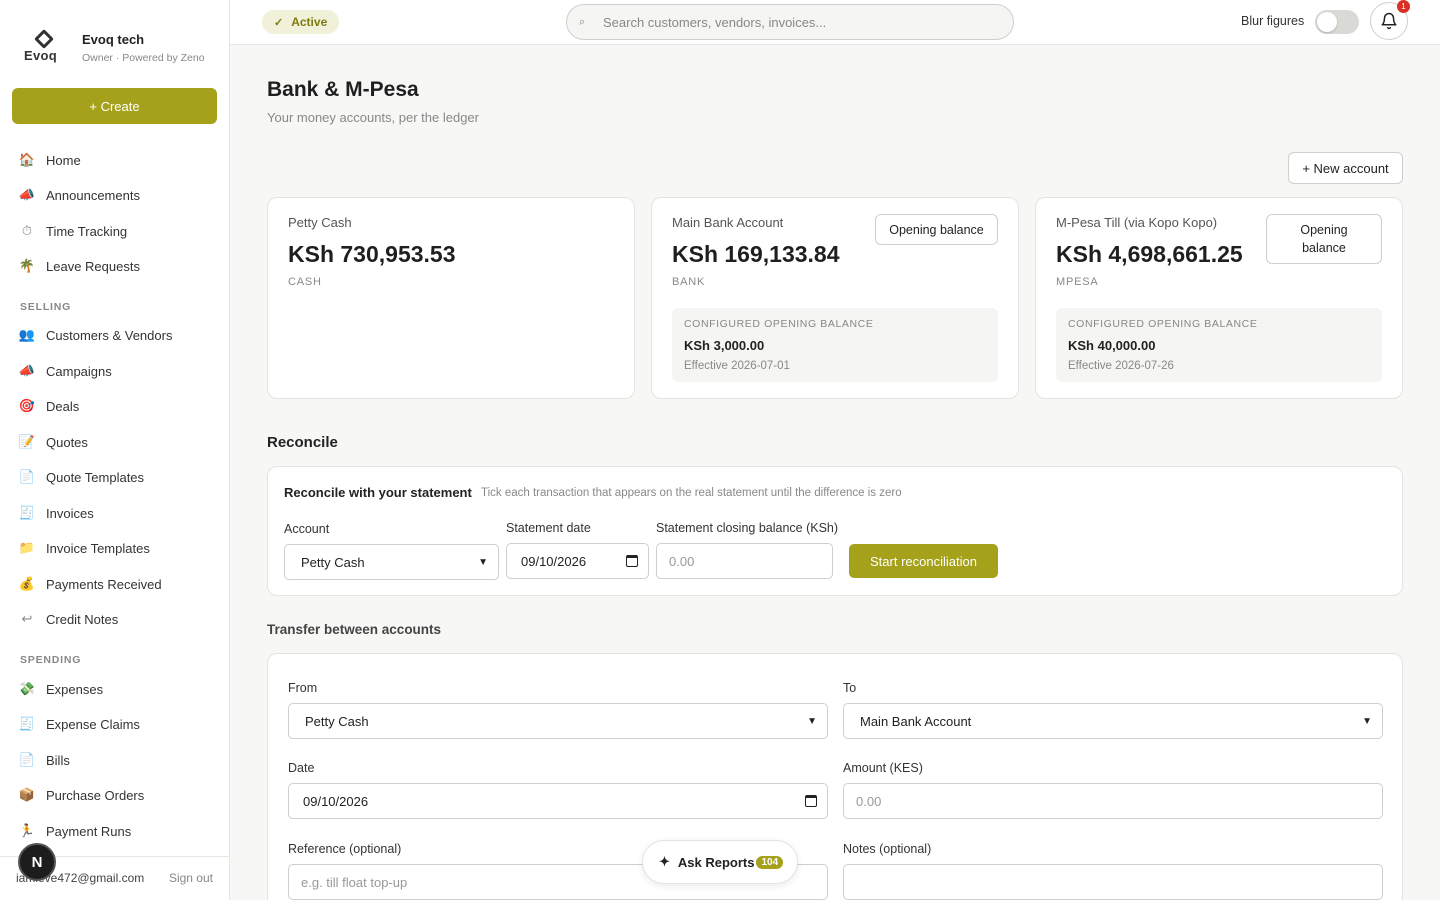 Image resolution: width=1440 pixels, height=900 pixels. Describe the element at coordinates (1345, 168) in the screenshot. I see `new-account-button: + New account` at that location.